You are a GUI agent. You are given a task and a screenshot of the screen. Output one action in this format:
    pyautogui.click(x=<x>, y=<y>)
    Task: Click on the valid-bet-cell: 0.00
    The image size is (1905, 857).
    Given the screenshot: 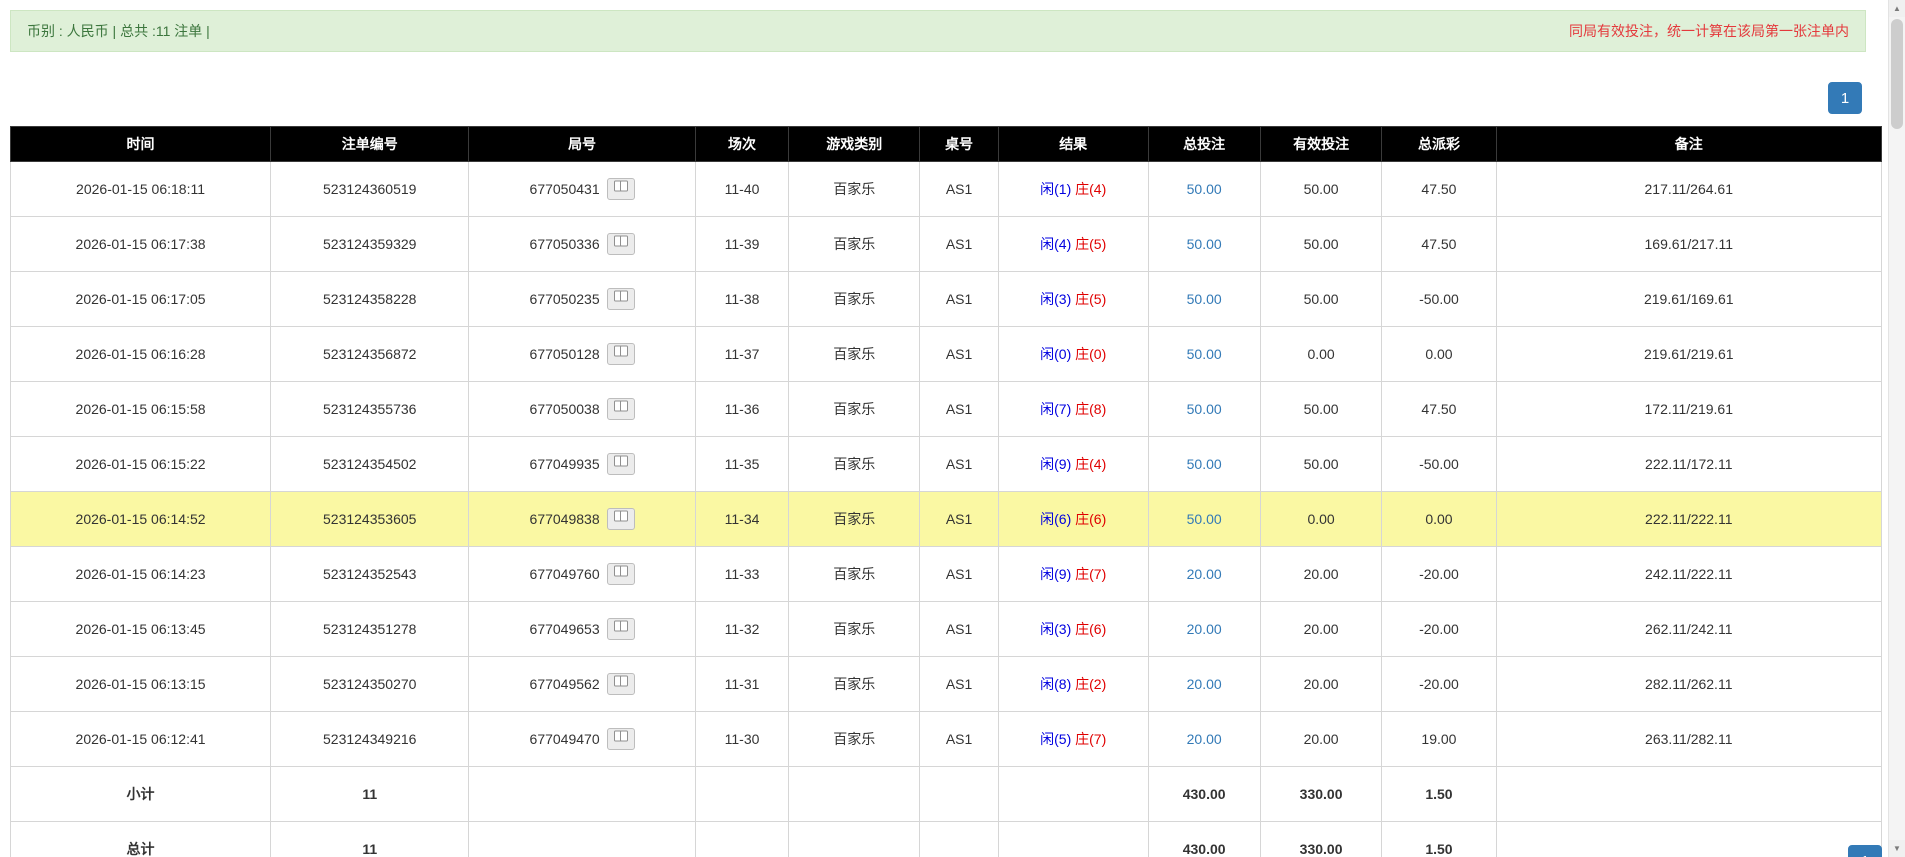 What is the action you would take?
    pyautogui.click(x=1321, y=519)
    